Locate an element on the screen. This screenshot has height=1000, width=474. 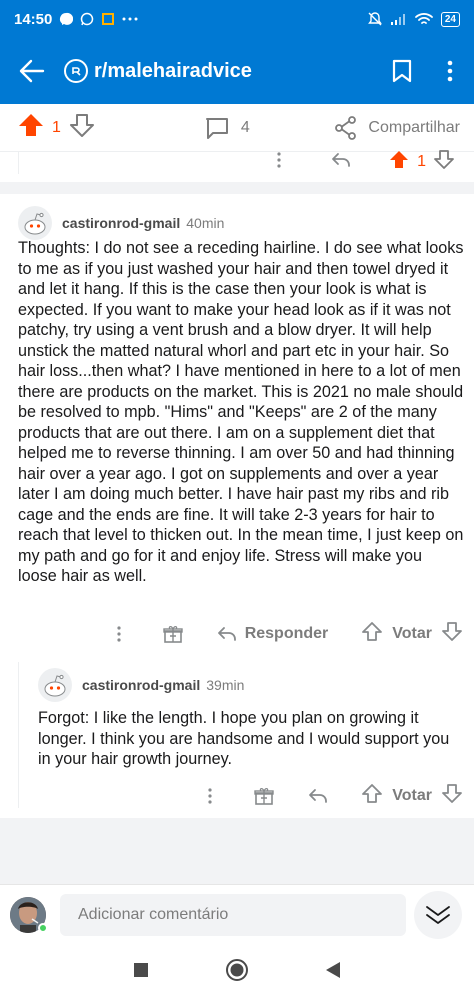
reply-label: Responder is located at coordinates (286, 633).